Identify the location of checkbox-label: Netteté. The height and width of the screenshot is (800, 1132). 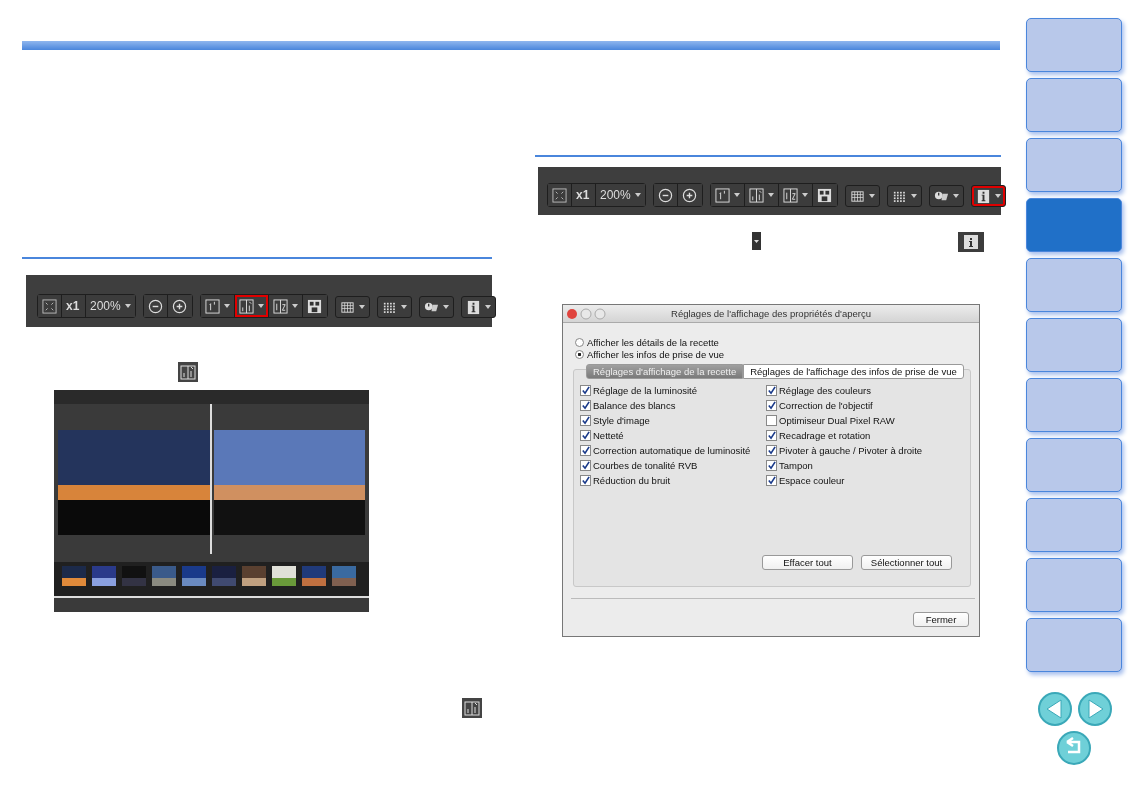
(608, 435).